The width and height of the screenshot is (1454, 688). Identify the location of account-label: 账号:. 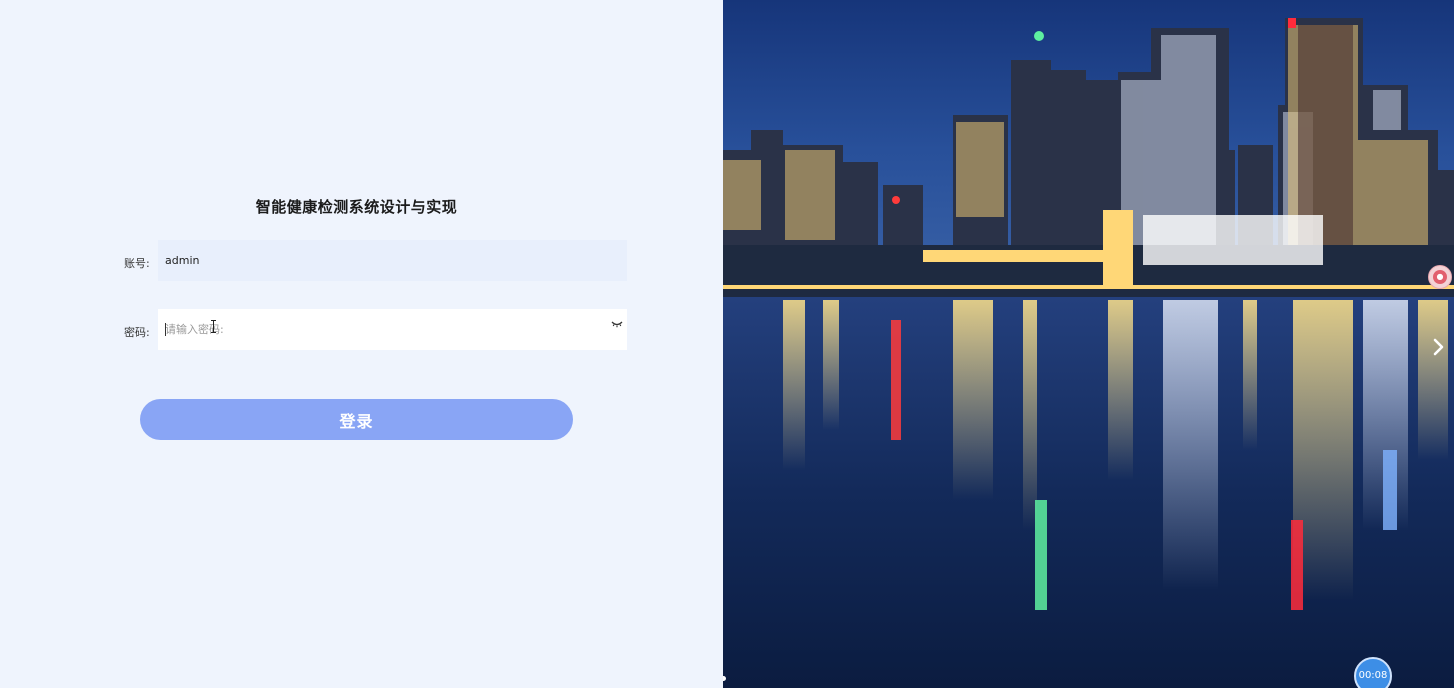
(137, 263).